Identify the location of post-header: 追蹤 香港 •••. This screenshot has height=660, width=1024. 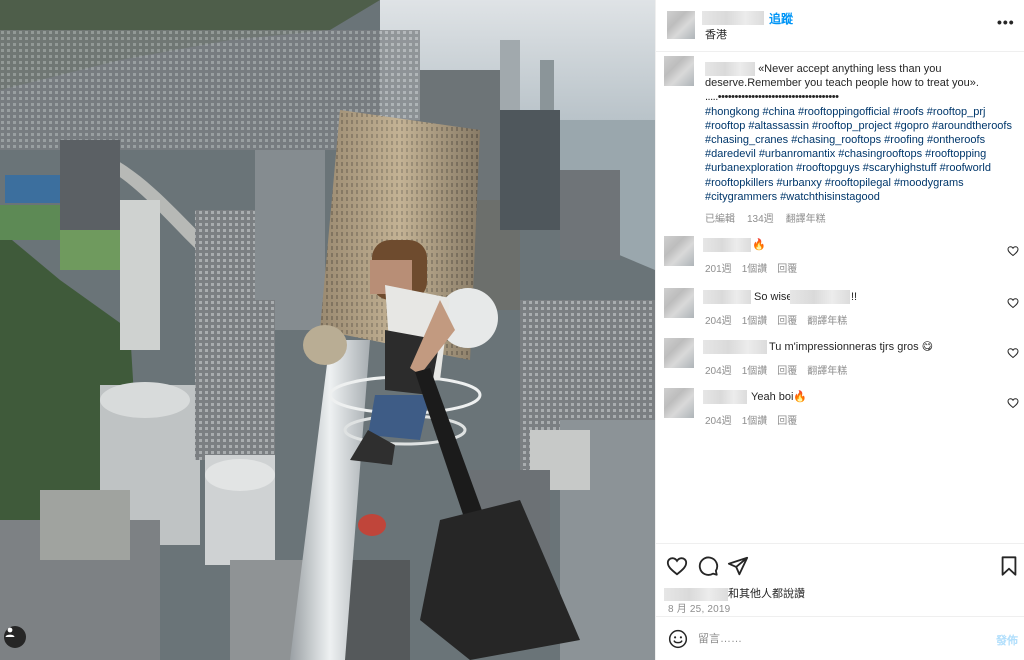
(840, 26).